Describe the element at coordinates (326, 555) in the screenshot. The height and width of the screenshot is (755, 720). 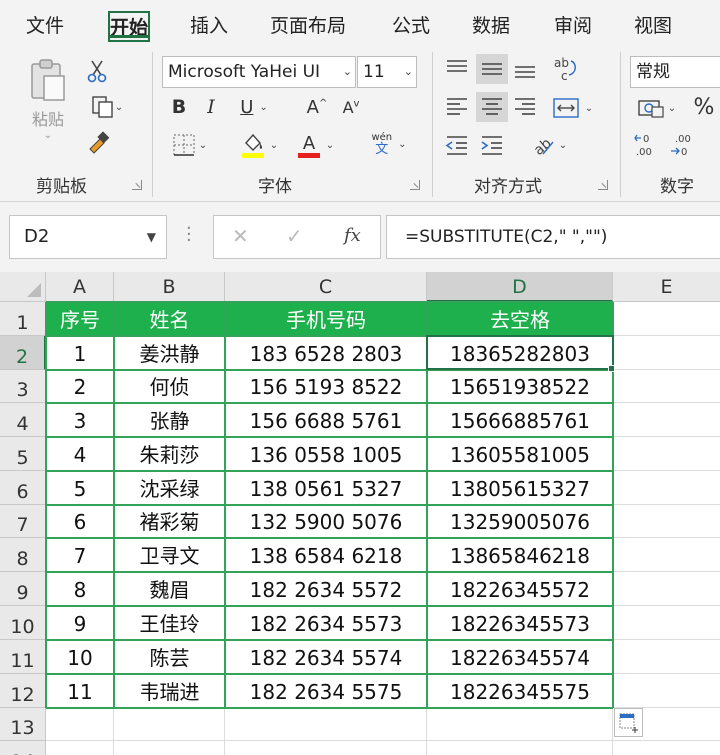
I see `table-cell: 138 6584 6218` at that location.